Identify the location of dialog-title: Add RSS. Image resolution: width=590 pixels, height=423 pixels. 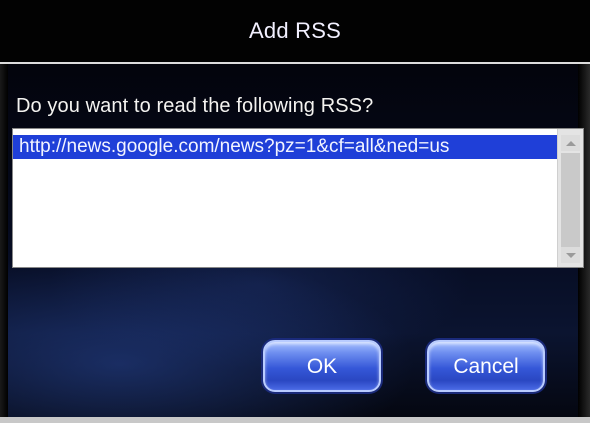
(295, 30).